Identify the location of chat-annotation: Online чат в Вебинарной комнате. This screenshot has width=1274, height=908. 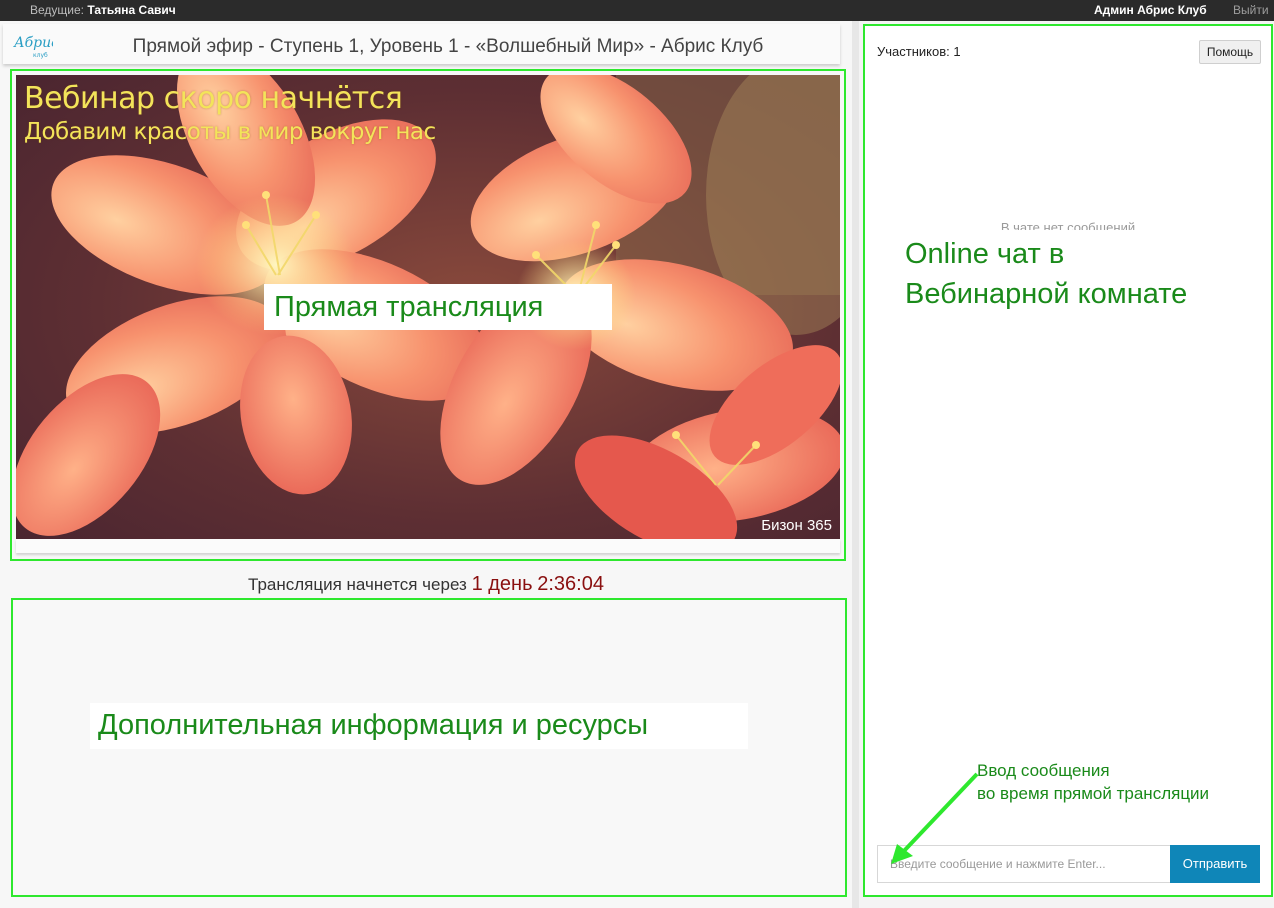
(1046, 274).